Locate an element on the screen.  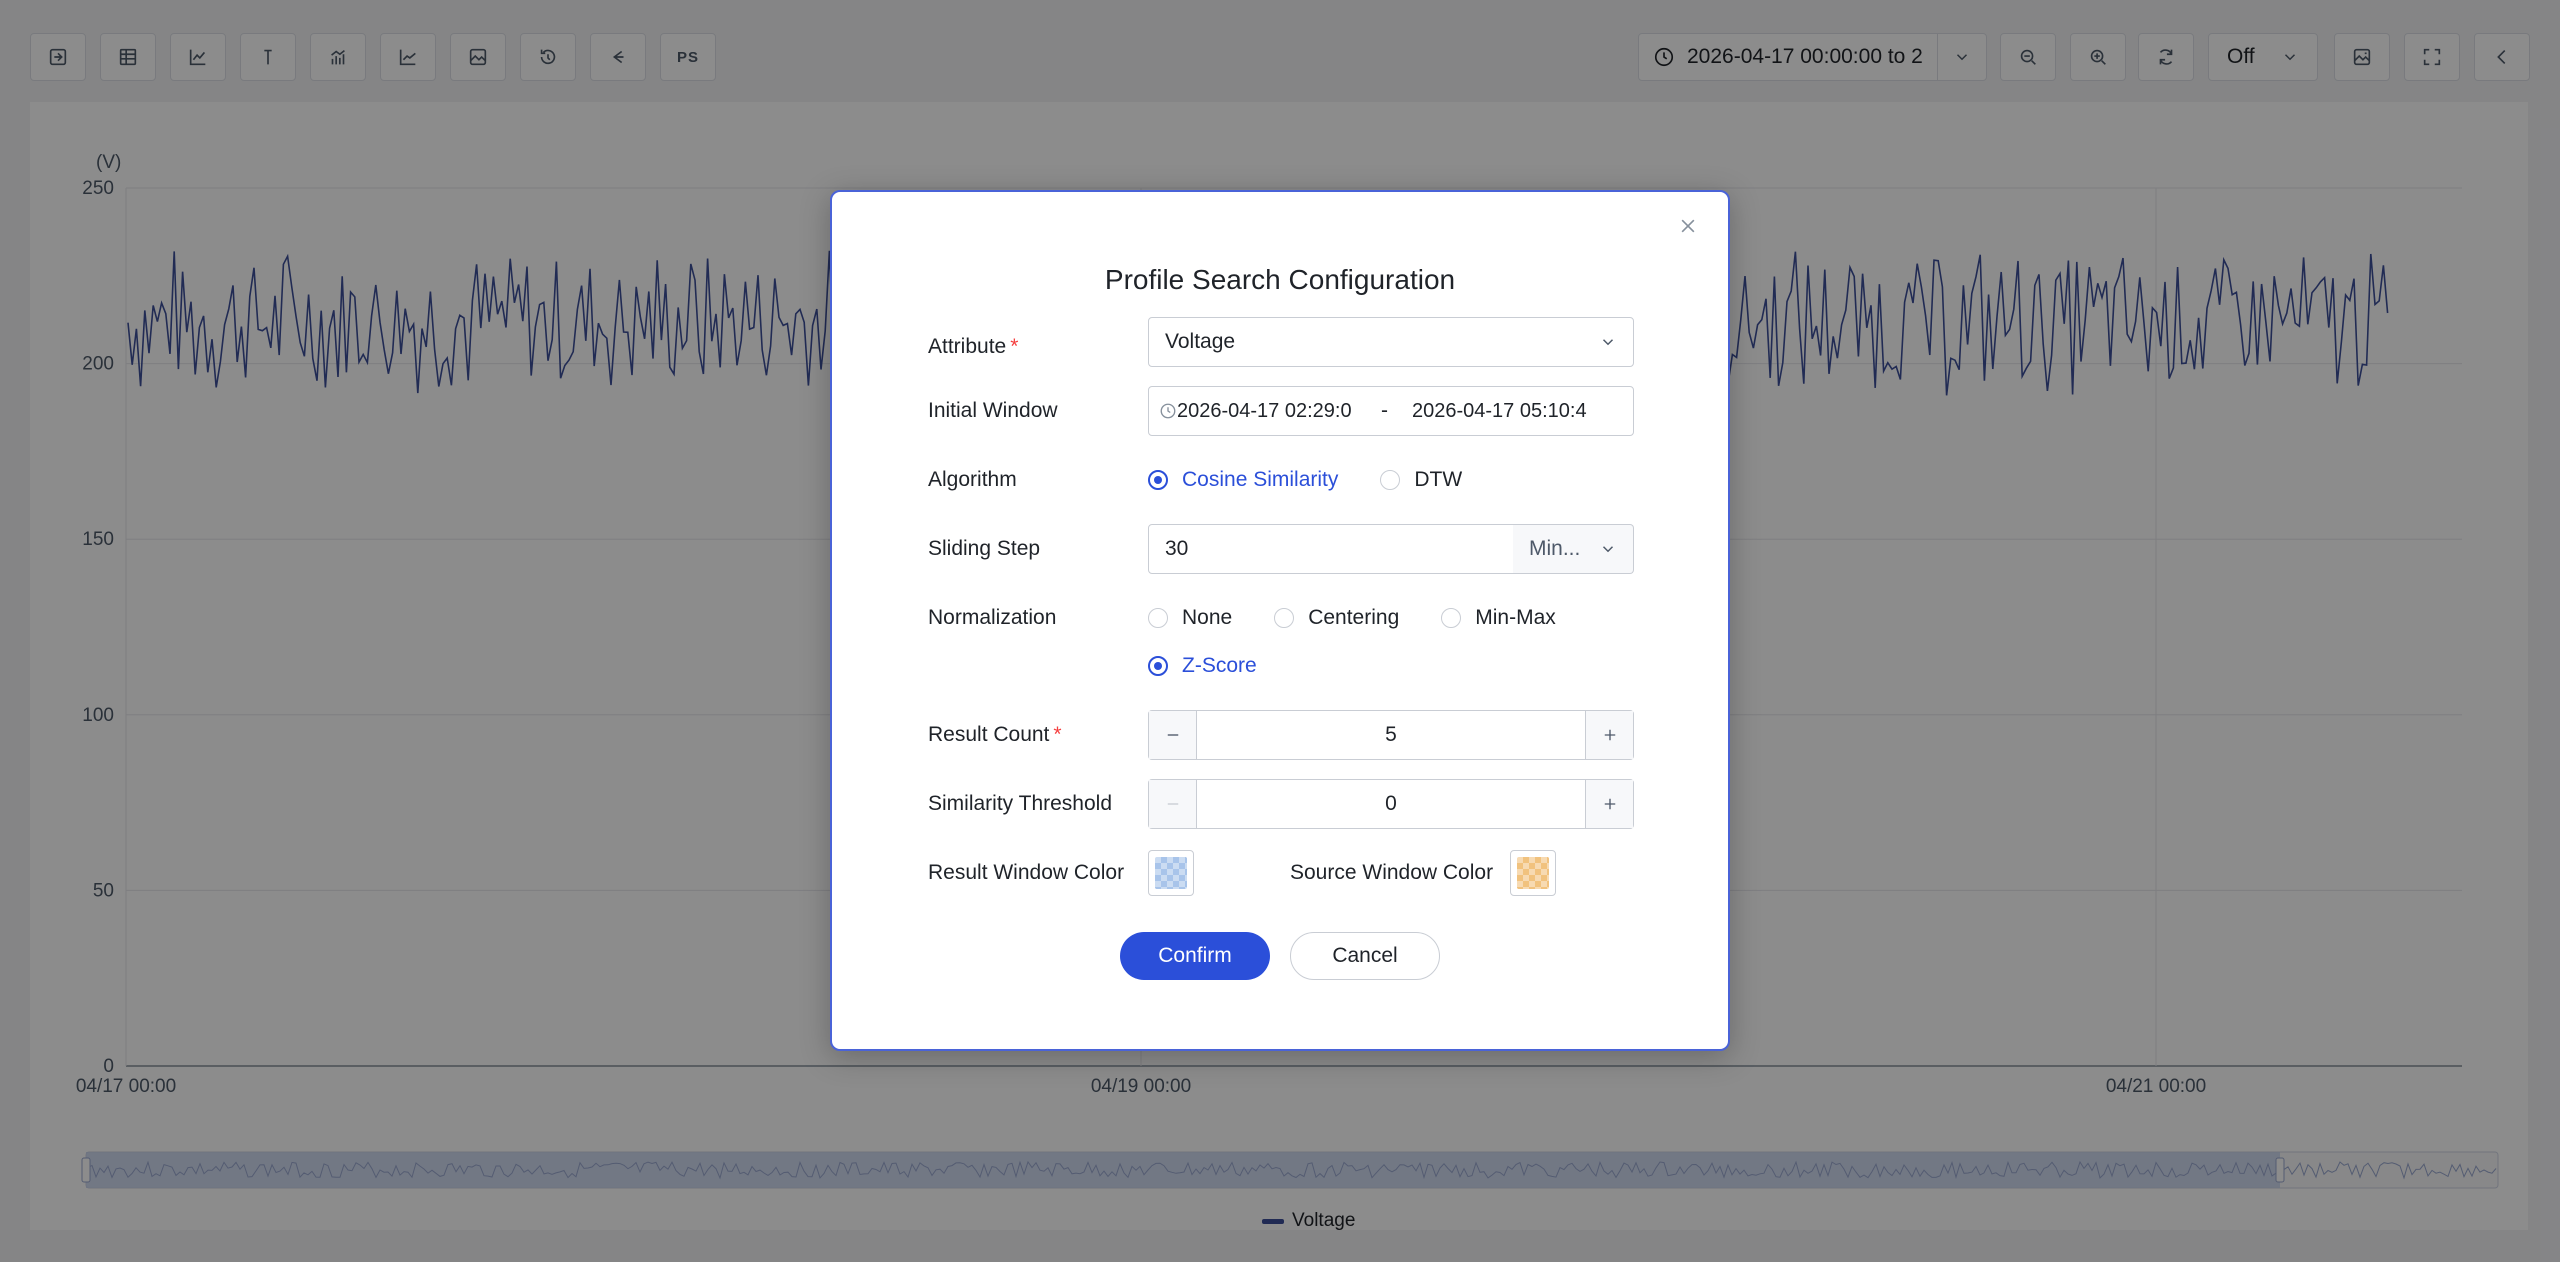
result-count-stepper: 5 is located at coordinates (1391, 735).